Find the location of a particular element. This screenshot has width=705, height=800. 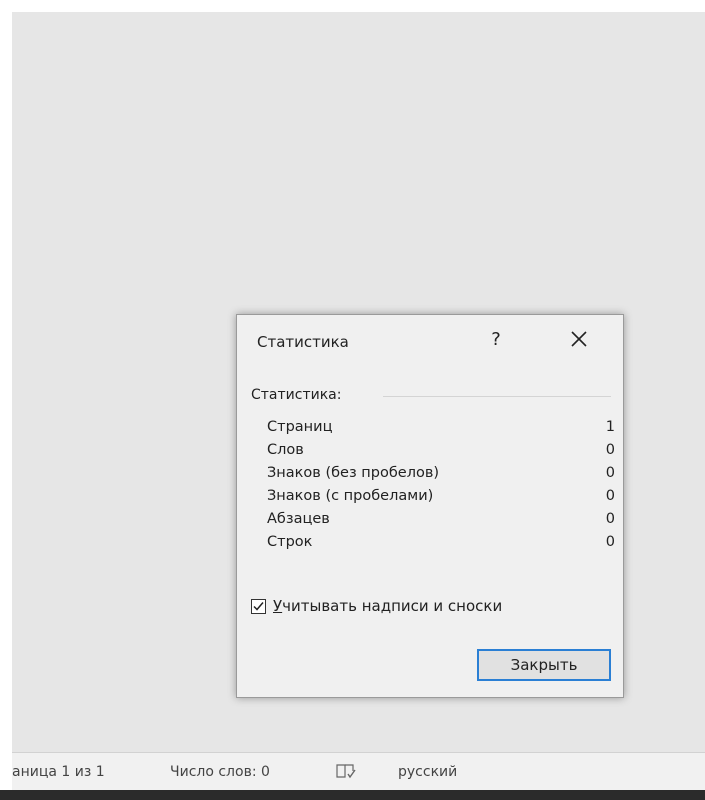

stat-label: Абзацев is located at coordinates (298, 519).